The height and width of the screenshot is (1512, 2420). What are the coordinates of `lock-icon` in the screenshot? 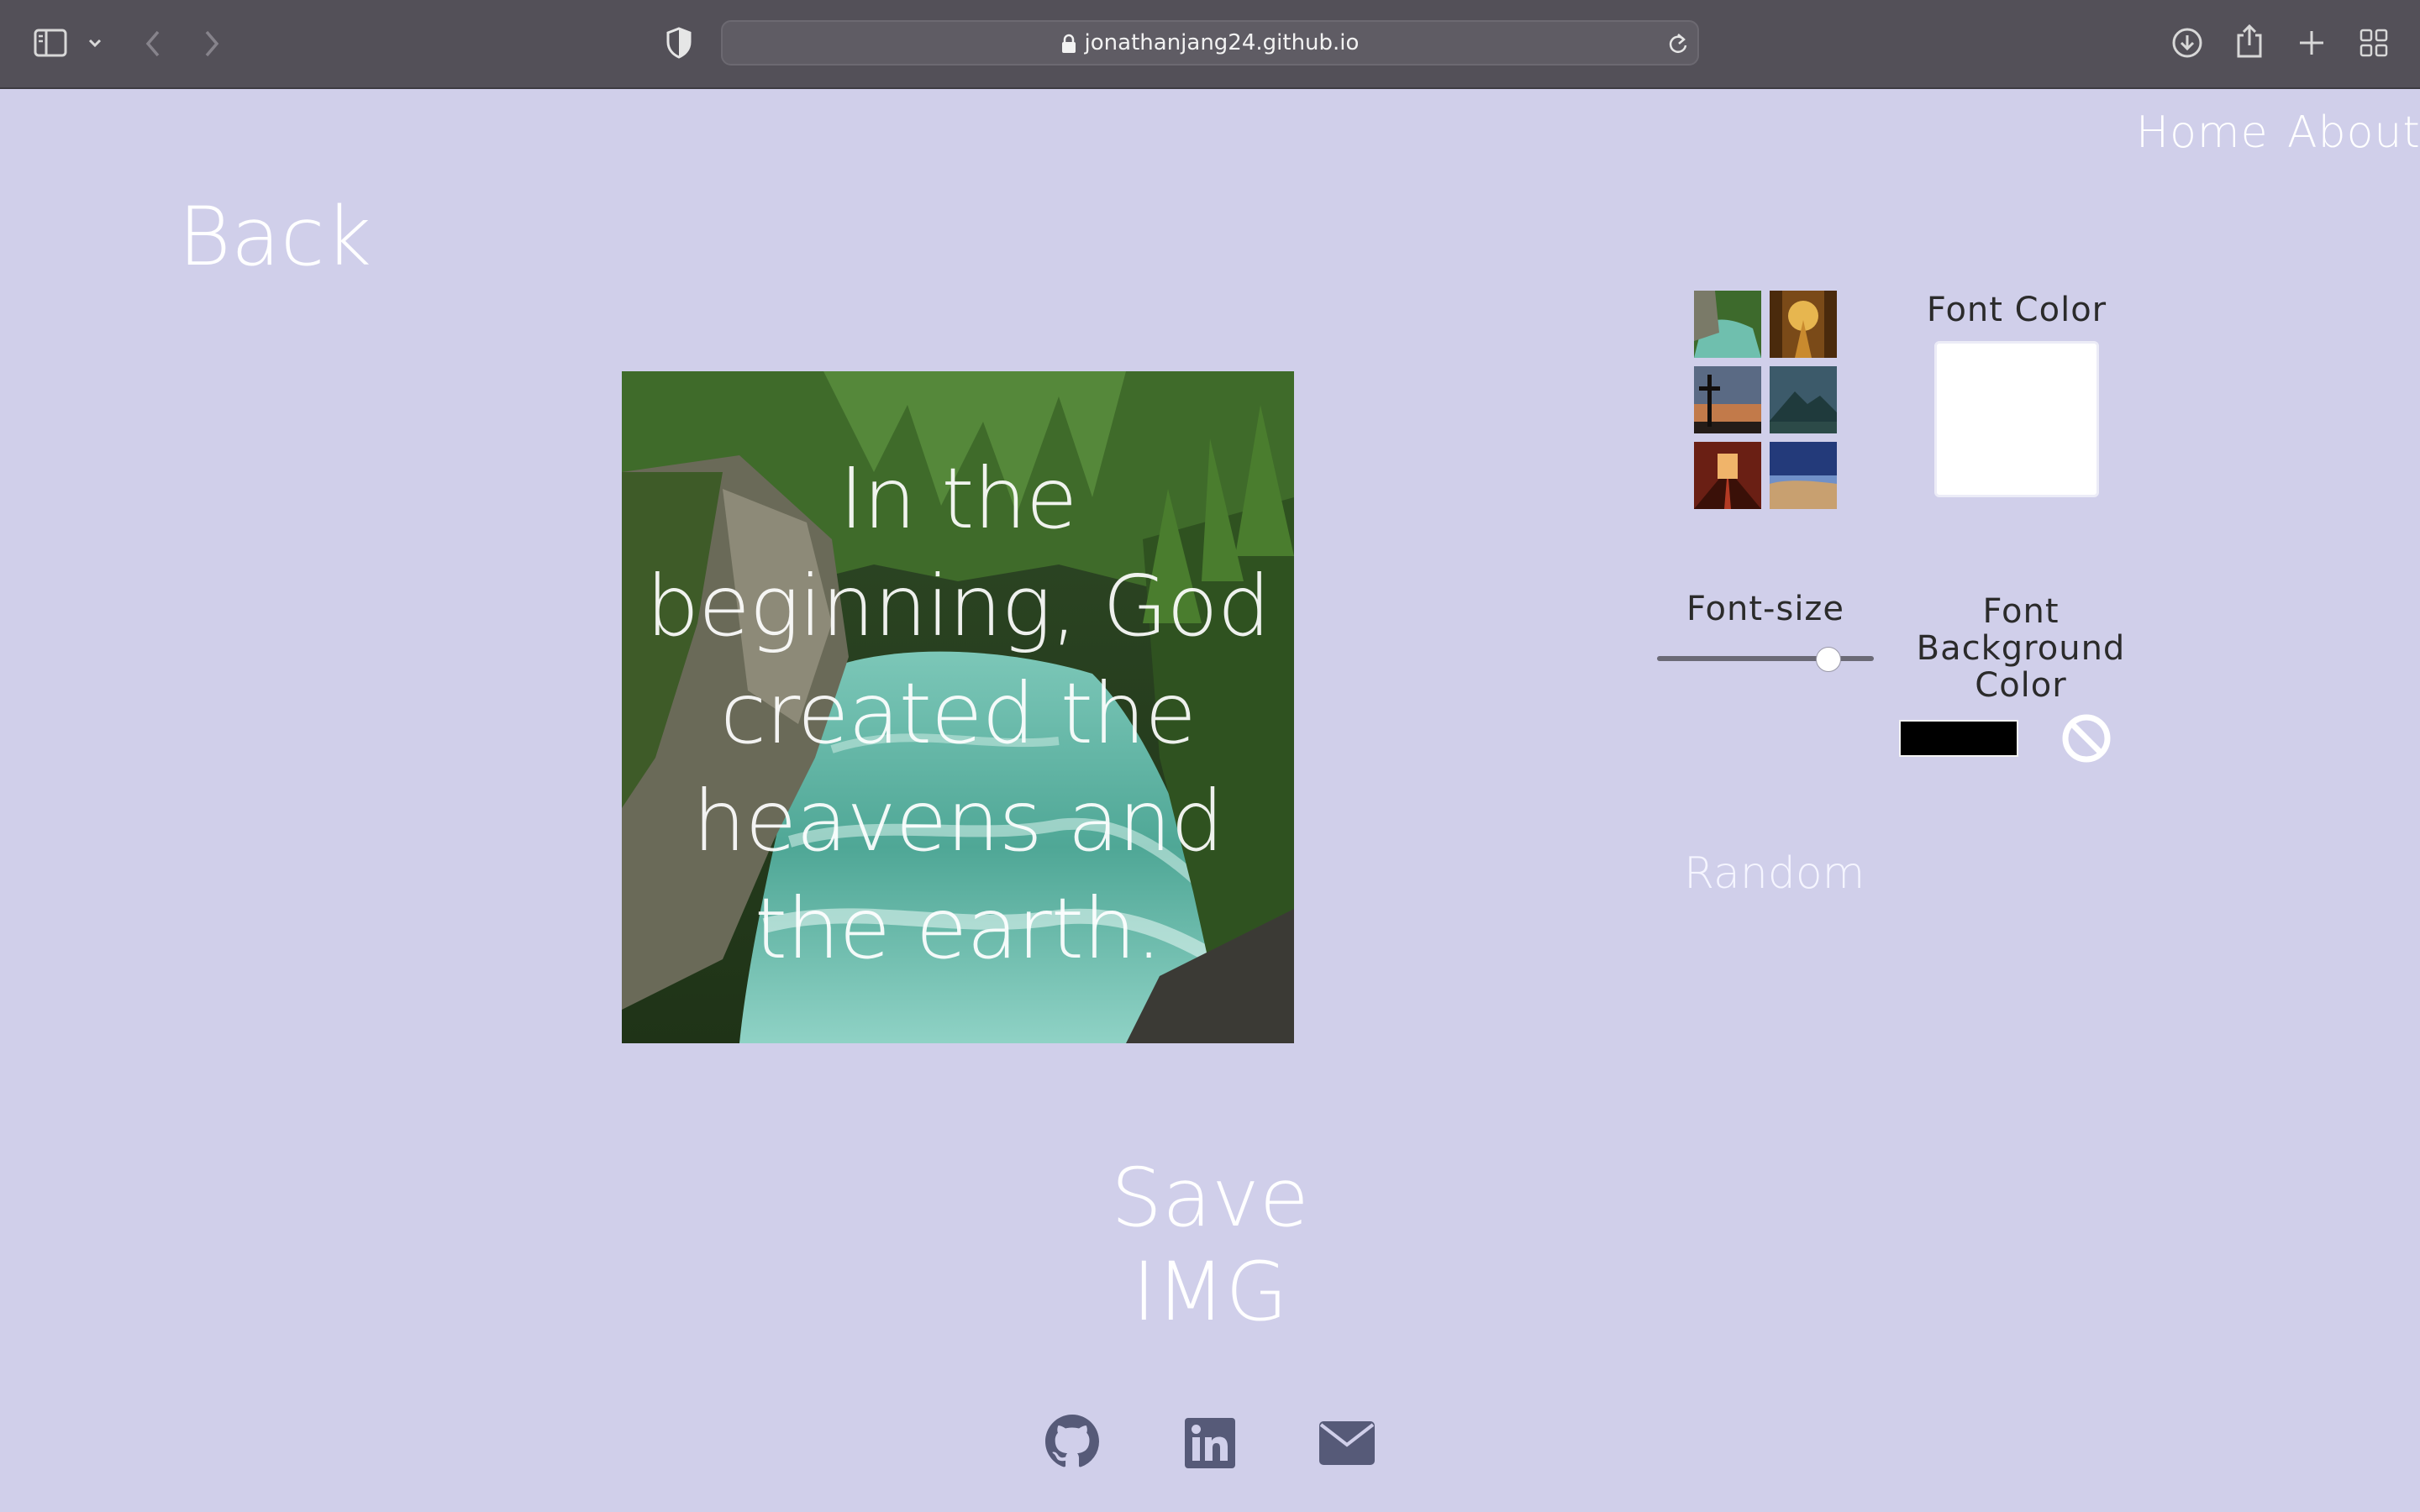 It's located at (1068, 43).